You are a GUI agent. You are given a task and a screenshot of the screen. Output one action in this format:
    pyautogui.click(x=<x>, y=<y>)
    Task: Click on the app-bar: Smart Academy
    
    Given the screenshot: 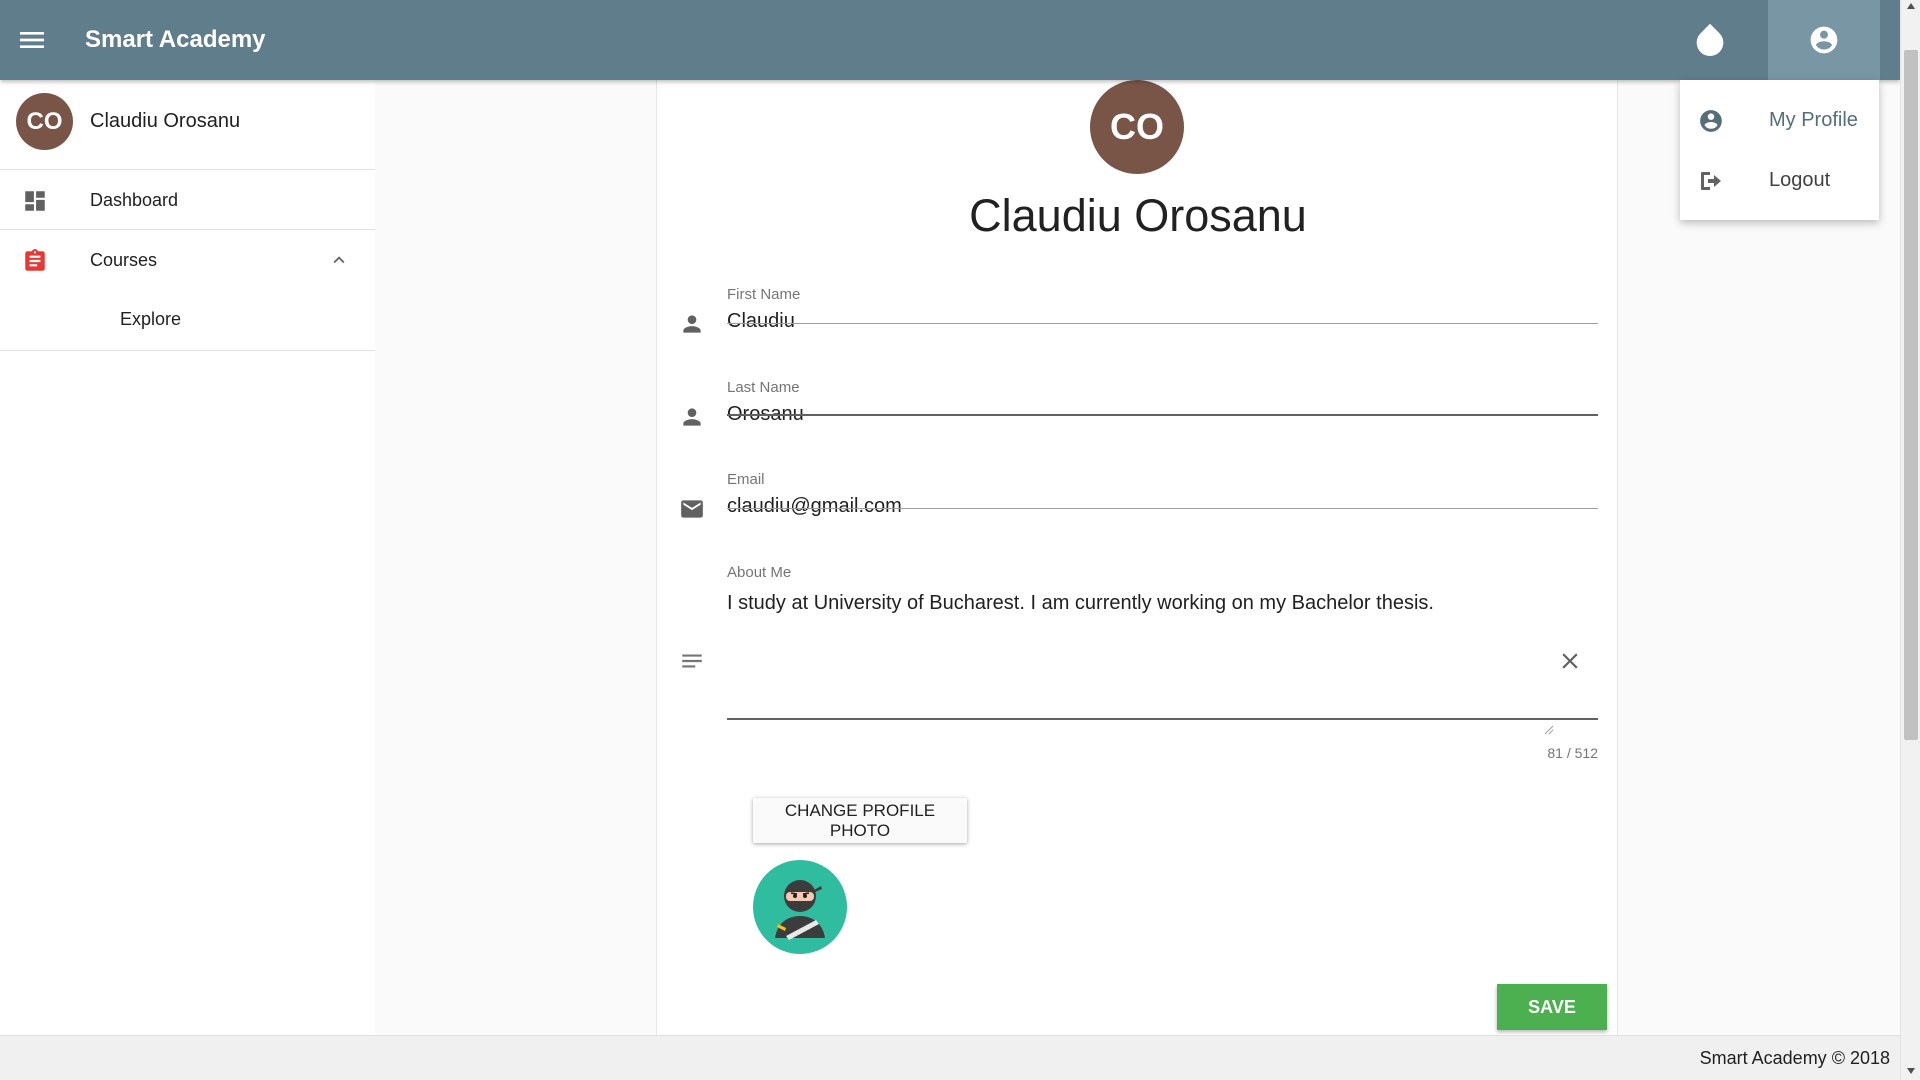 What is the action you would take?
    pyautogui.click(x=950, y=40)
    